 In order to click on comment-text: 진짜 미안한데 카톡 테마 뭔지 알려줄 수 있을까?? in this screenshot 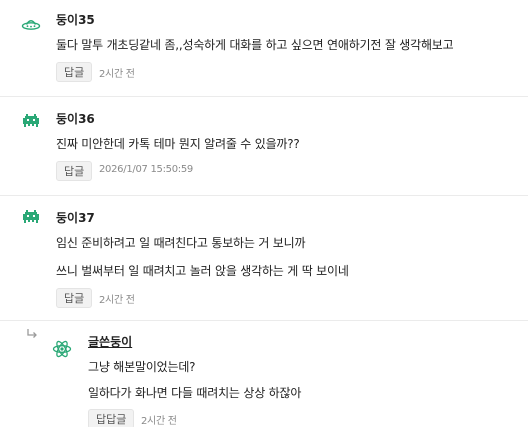, I will do `click(178, 144)`.